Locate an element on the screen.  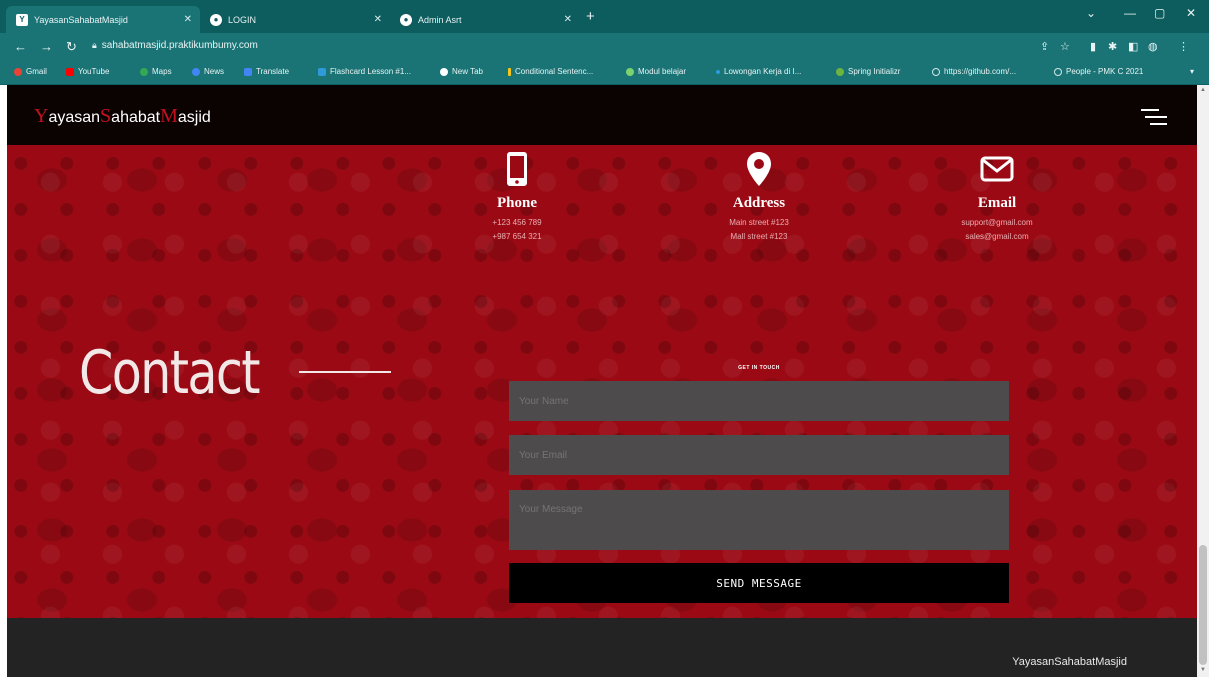
page-title: Contact is located at coordinates (170, 373).